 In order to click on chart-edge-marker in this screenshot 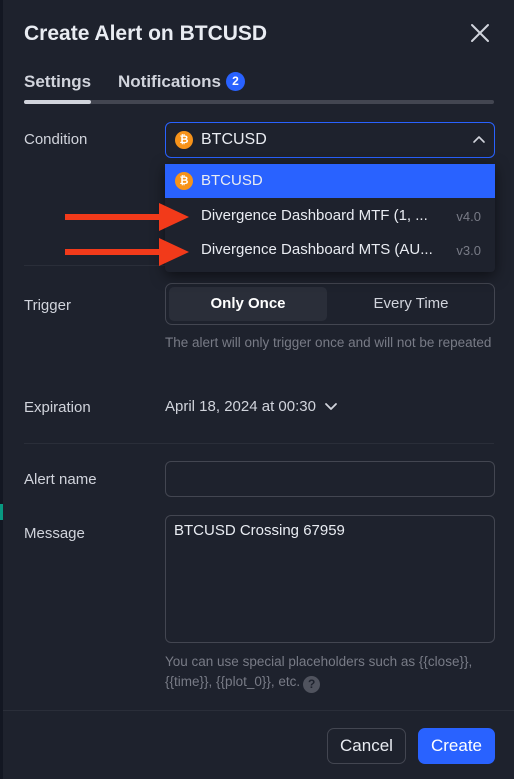, I will do `click(1, 512)`.